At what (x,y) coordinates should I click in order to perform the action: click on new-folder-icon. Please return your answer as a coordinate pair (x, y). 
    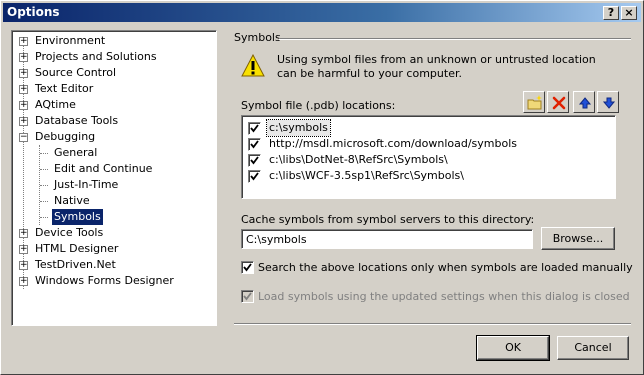
    Looking at the image, I should click on (534, 102).